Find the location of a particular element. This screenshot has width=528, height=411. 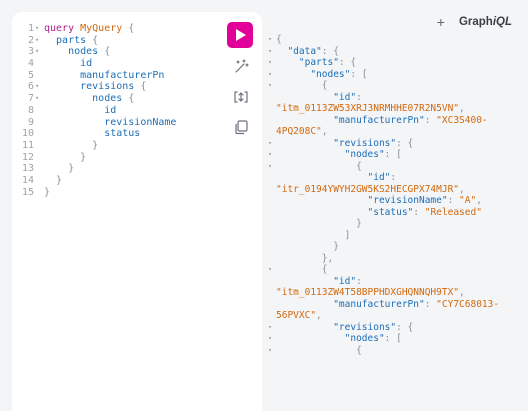

result-text: "revisions": { is located at coordinates (344, 144).